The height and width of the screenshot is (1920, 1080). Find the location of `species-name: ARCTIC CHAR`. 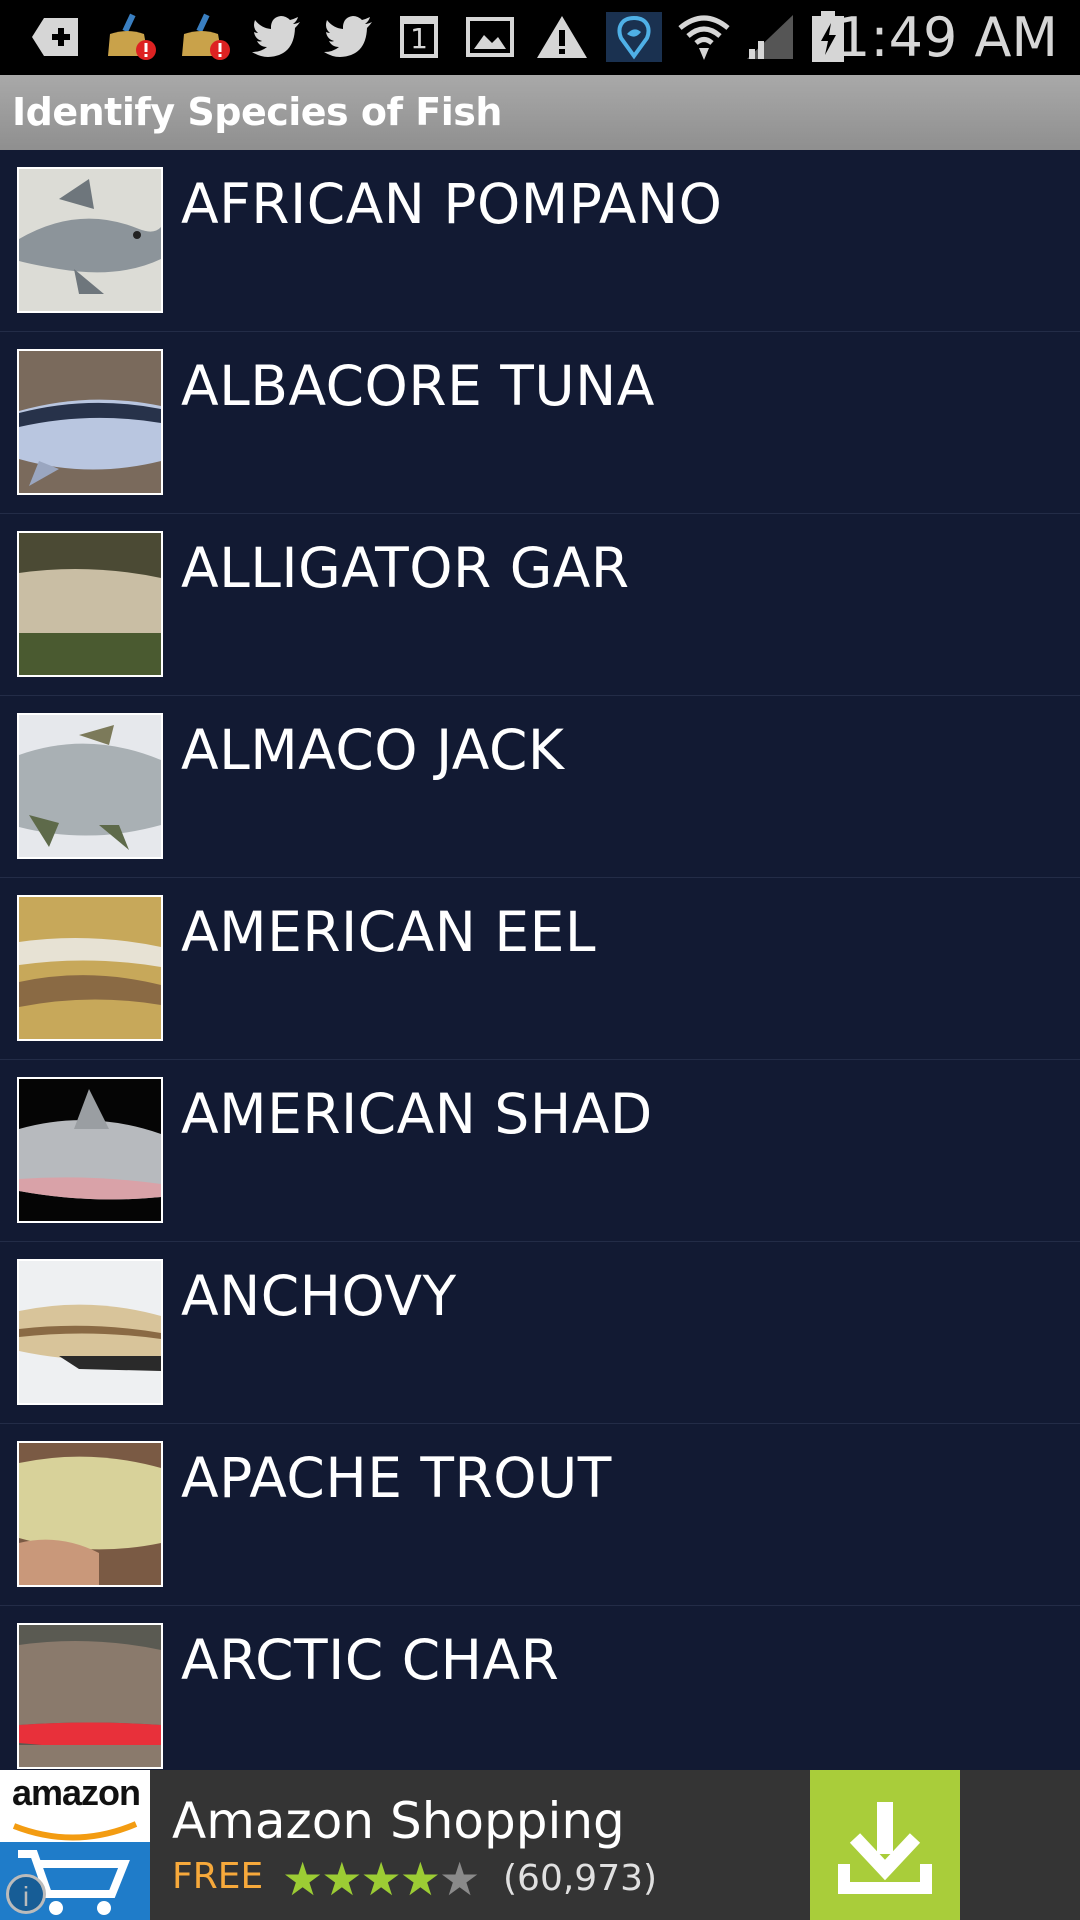

species-name: ARCTIC CHAR is located at coordinates (370, 1660).